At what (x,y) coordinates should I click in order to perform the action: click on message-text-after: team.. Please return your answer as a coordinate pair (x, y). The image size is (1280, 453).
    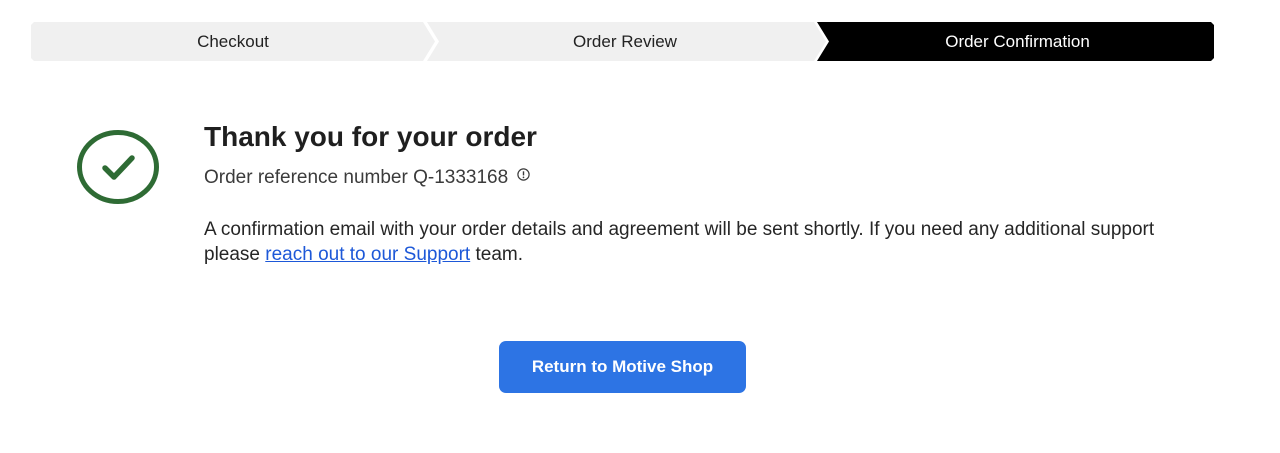
    Looking at the image, I should click on (497, 254).